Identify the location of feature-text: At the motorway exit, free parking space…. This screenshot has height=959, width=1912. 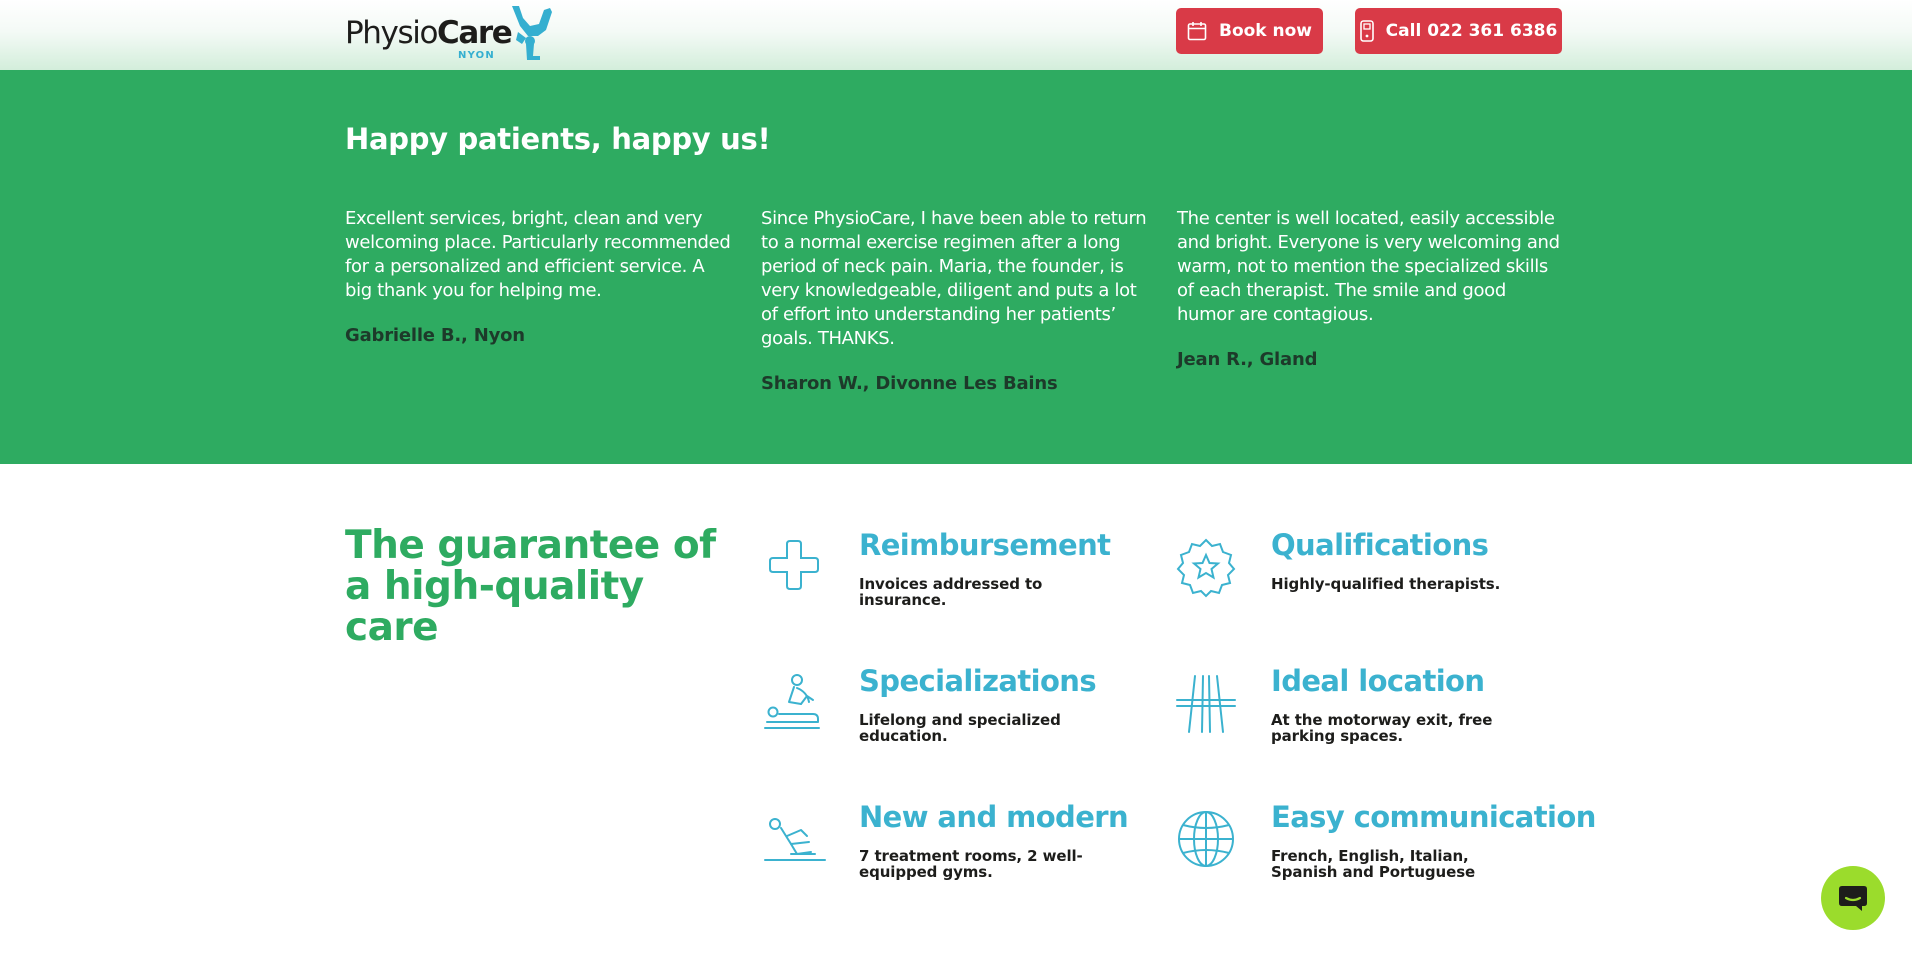
(1382, 728).